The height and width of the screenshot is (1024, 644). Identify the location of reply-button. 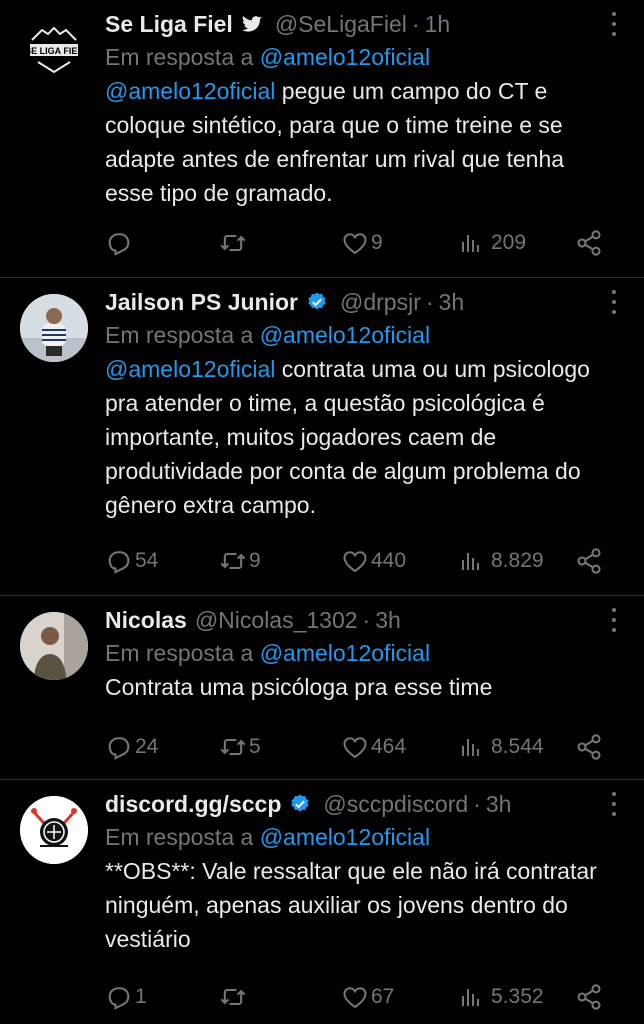
(120, 243).